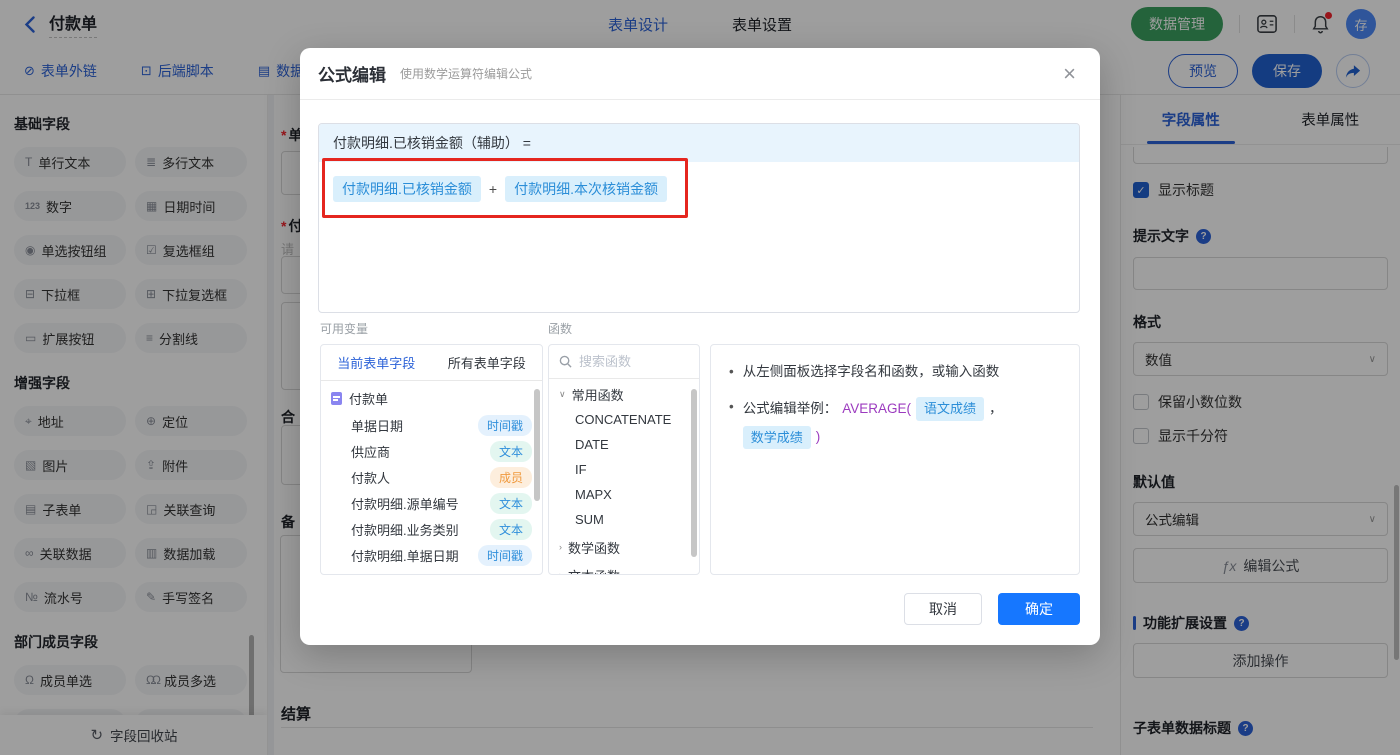 Image resolution: width=1400 pixels, height=755 pixels. I want to click on plus-operator: +, so click(493, 189).